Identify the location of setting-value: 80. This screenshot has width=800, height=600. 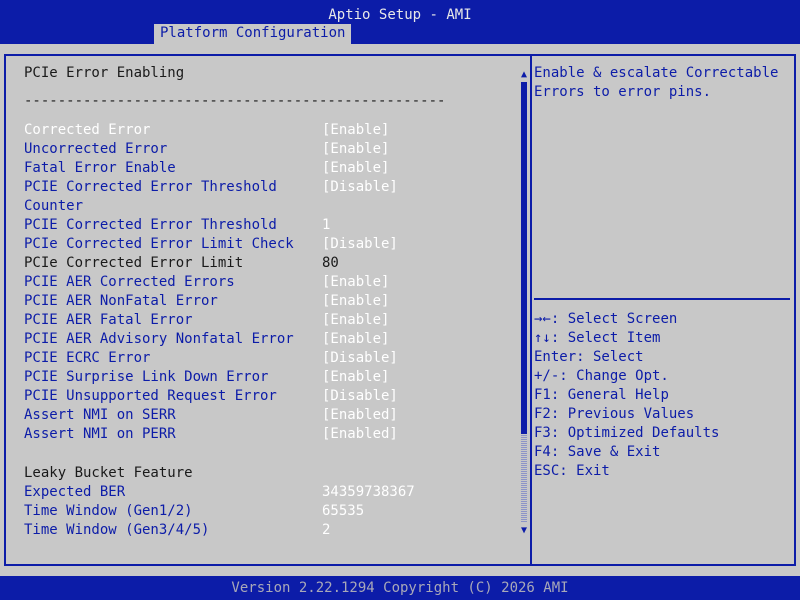
(330, 263).